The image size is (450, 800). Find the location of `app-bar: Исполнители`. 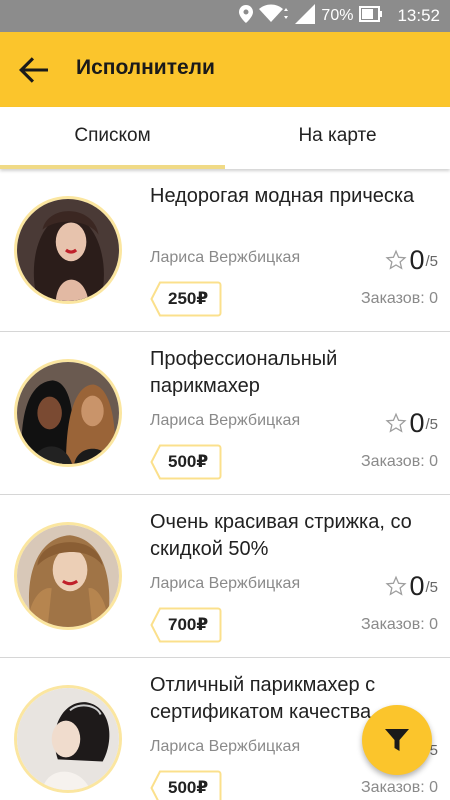

app-bar: Исполнители is located at coordinates (225, 69).